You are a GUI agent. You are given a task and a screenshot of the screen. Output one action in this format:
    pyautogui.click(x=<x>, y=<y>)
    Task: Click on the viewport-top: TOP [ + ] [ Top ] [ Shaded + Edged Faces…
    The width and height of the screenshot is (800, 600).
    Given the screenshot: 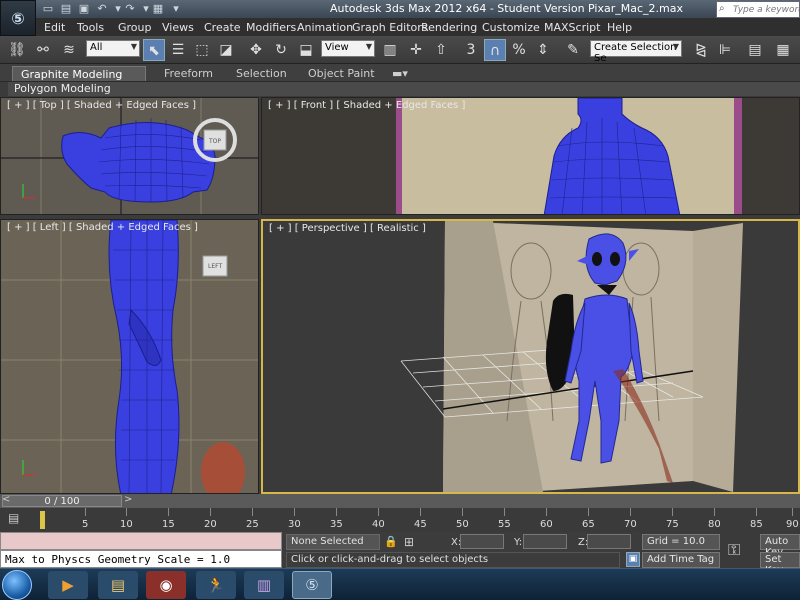 What is the action you would take?
    pyautogui.click(x=129, y=156)
    